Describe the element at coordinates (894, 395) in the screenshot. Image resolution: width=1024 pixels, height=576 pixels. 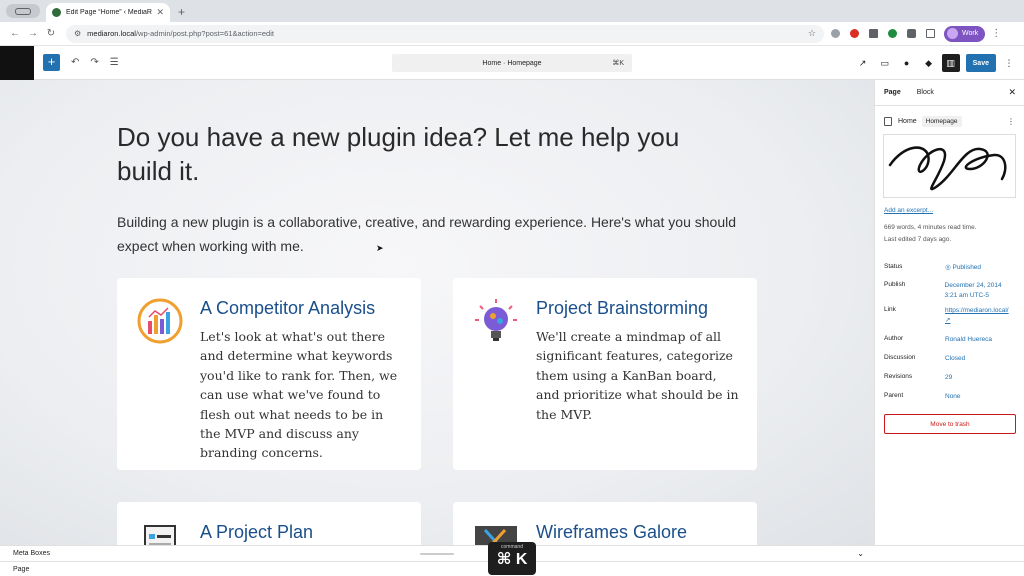
I see `row-label: Parent` at that location.